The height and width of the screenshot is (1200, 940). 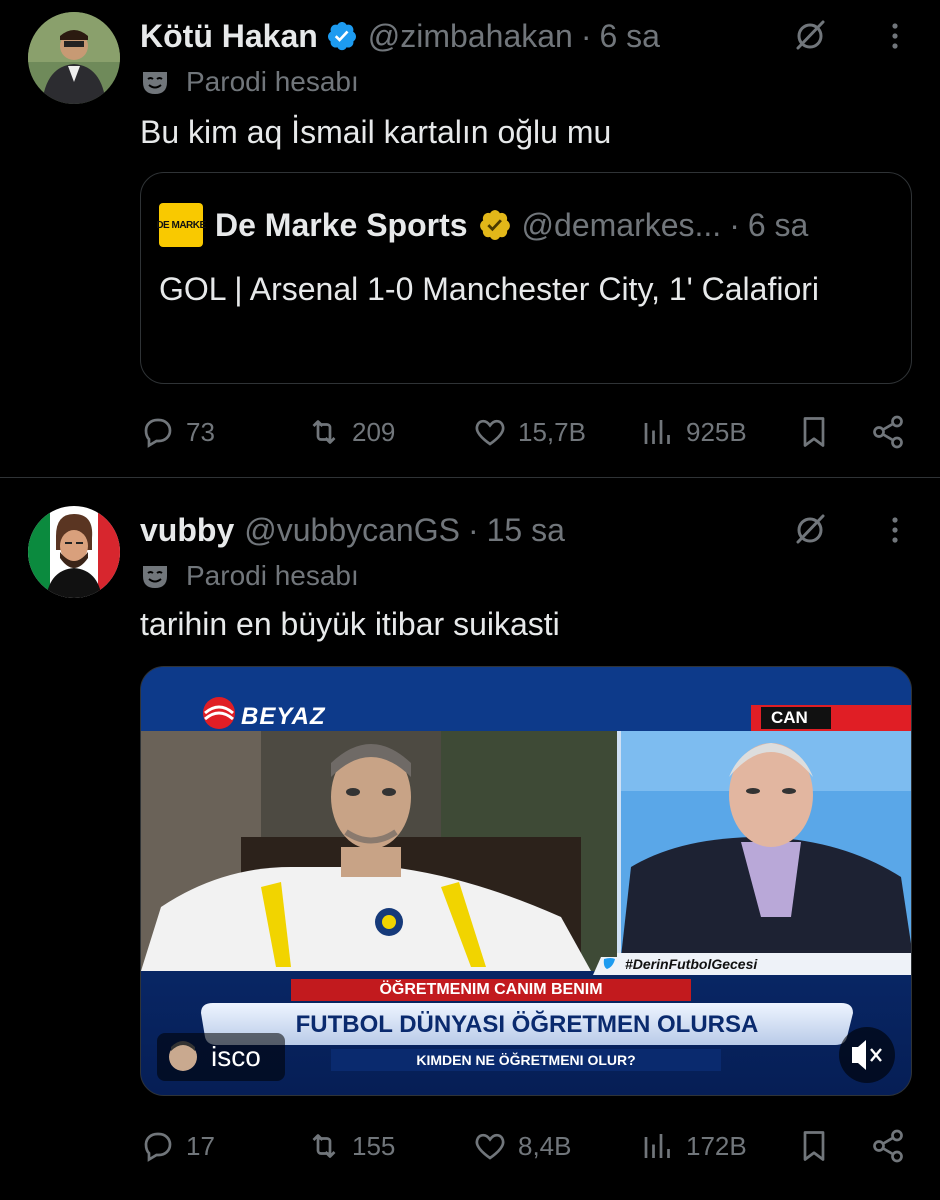 What do you see at coordinates (350, 432) in the screenshot?
I see `repost-button: 209` at bounding box center [350, 432].